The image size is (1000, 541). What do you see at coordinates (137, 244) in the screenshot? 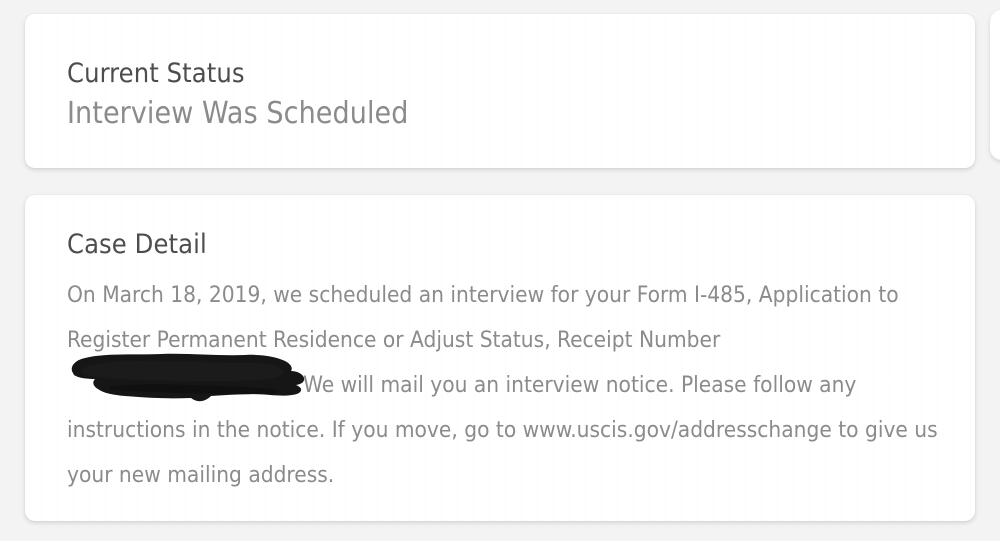
I see `case-detail-label: Case Detail` at bounding box center [137, 244].